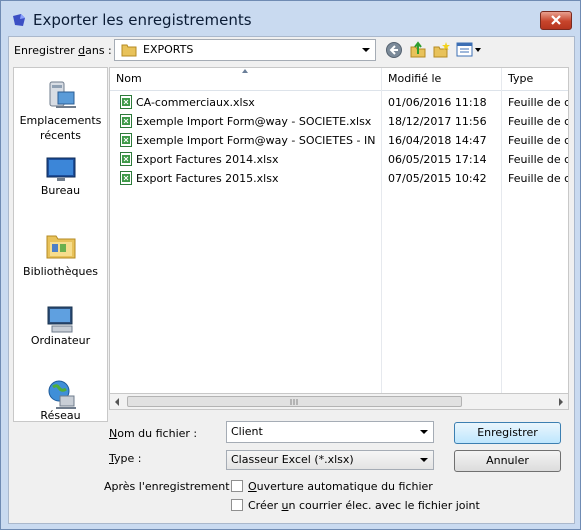 This screenshot has width=581, height=530. What do you see at coordinates (292, 459) in the screenshot?
I see `filetype-value: Classeur Excel (*.xlsx)` at bounding box center [292, 459].